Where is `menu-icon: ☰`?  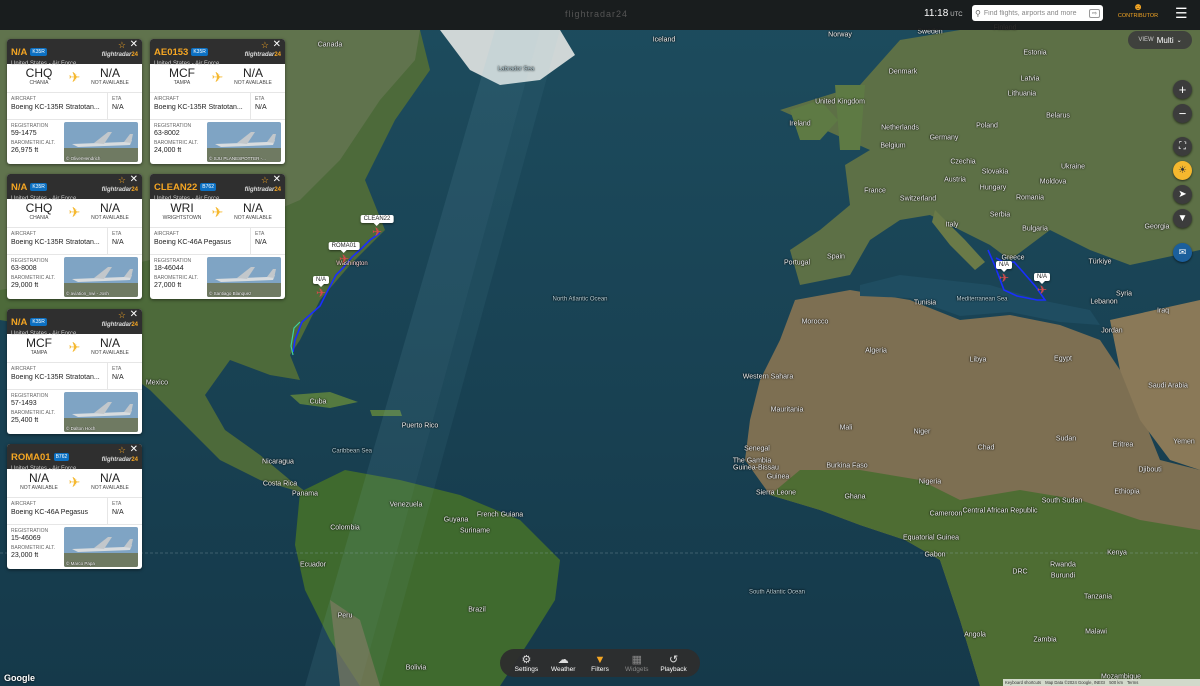
menu-icon: ☰ is located at coordinates (1181, 13).